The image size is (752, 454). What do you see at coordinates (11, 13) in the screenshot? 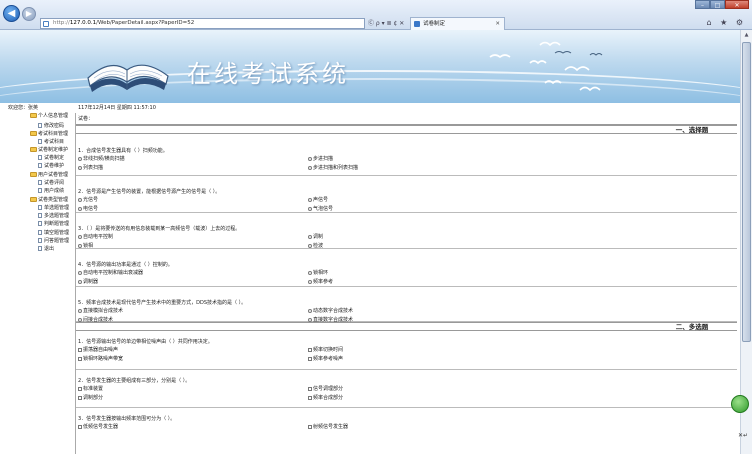
I see `back-button: ◀` at bounding box center [11, 13].